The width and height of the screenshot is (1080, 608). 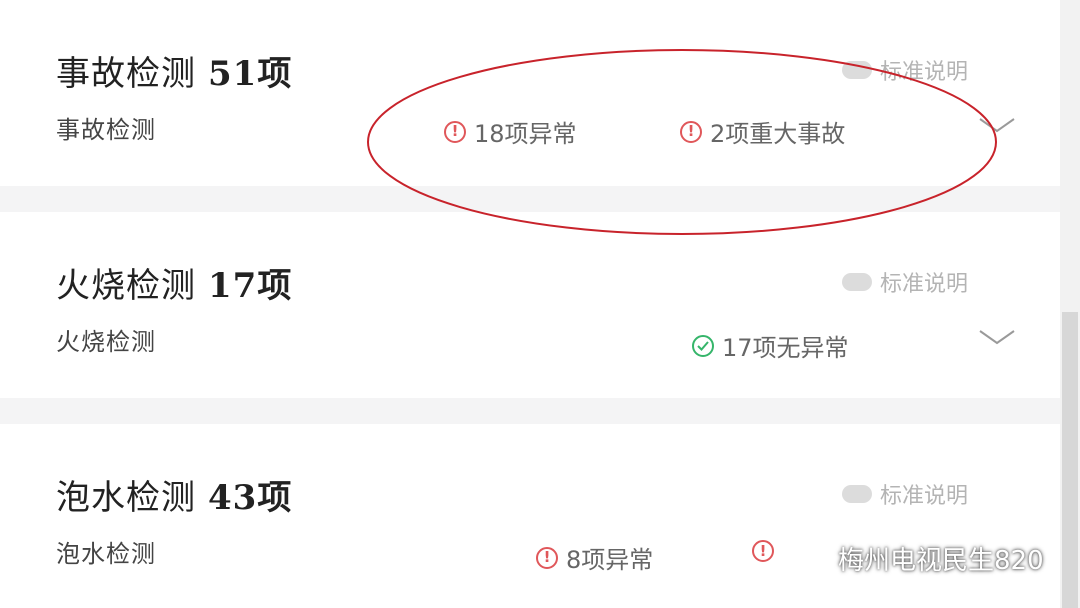 I want to click on wechat-logo-icon, so click(x=817, y=558).